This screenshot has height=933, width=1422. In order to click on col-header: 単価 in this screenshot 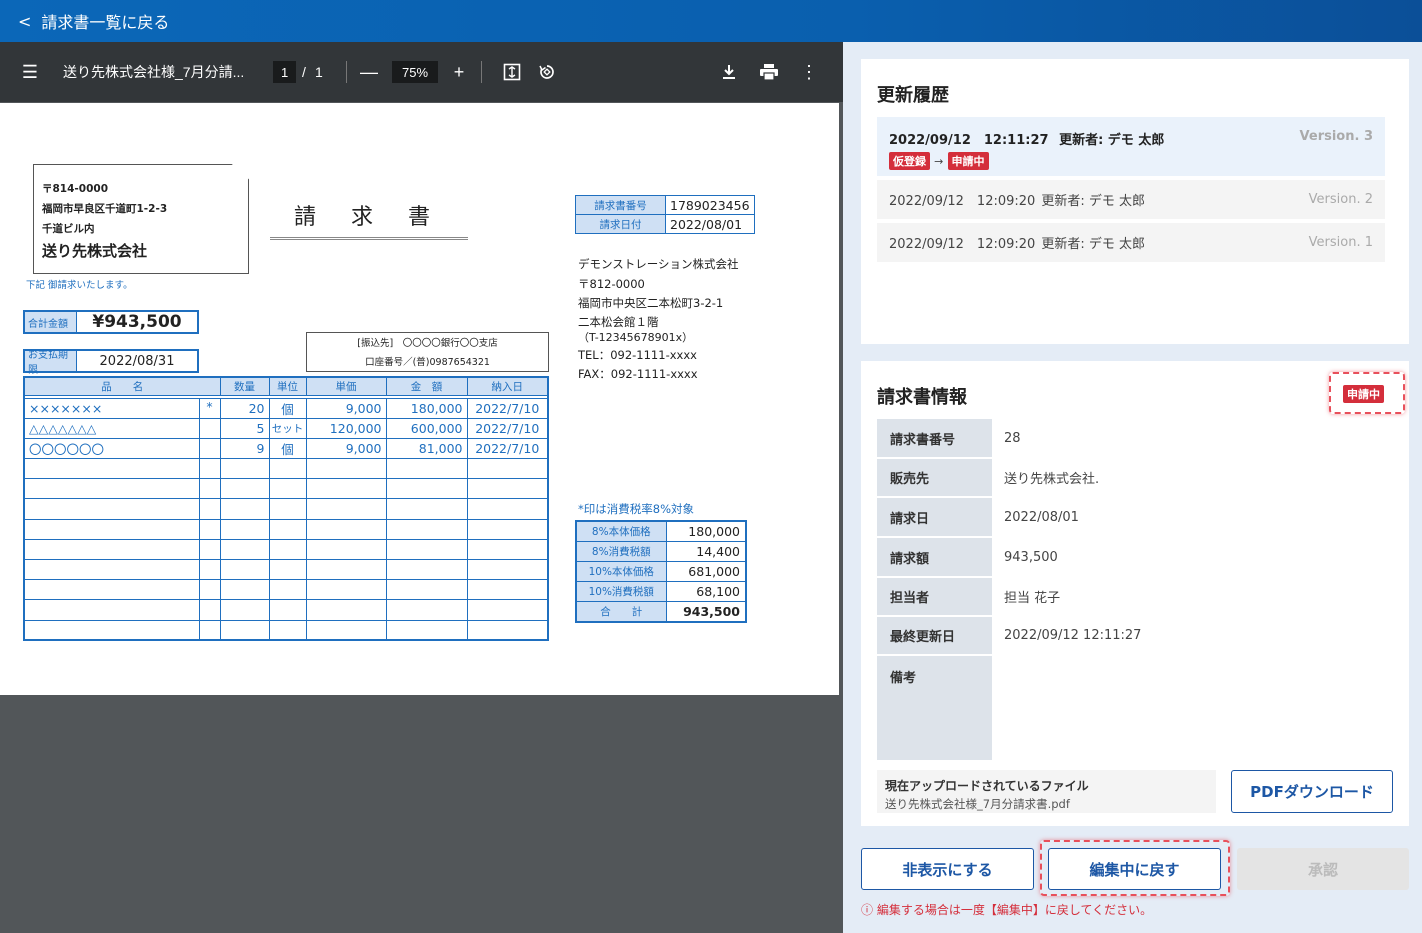, I will do `click(346, 386)`.